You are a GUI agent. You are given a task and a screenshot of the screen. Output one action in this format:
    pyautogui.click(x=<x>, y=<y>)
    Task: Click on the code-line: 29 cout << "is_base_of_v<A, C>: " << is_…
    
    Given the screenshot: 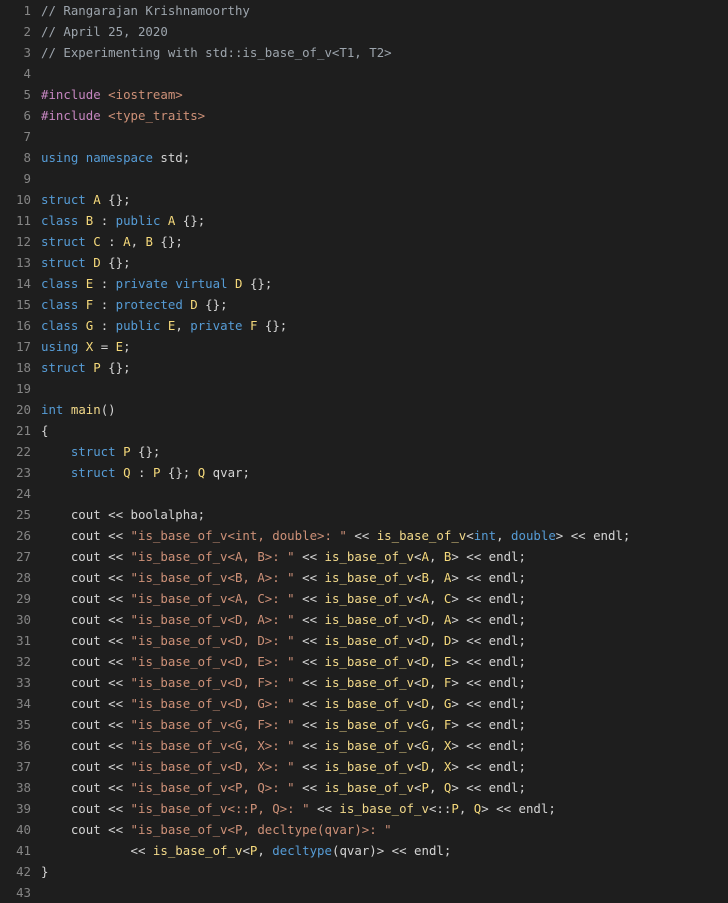 What is the action you would take?
    pyautogui.click(x=364, y=598)
    